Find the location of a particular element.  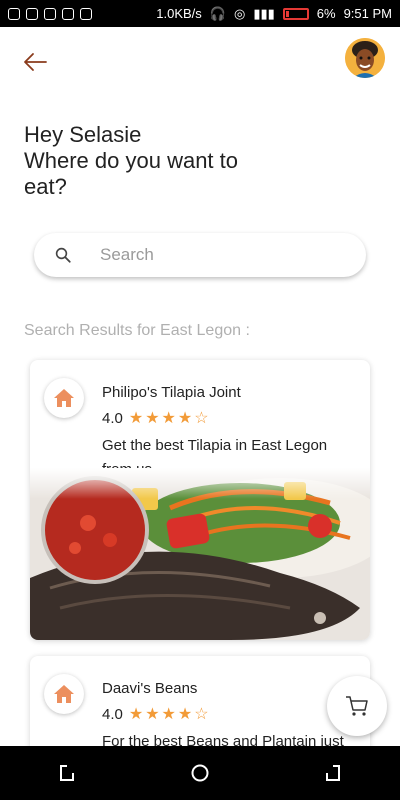

system-nav-bar is located at coordinates (200, 773).